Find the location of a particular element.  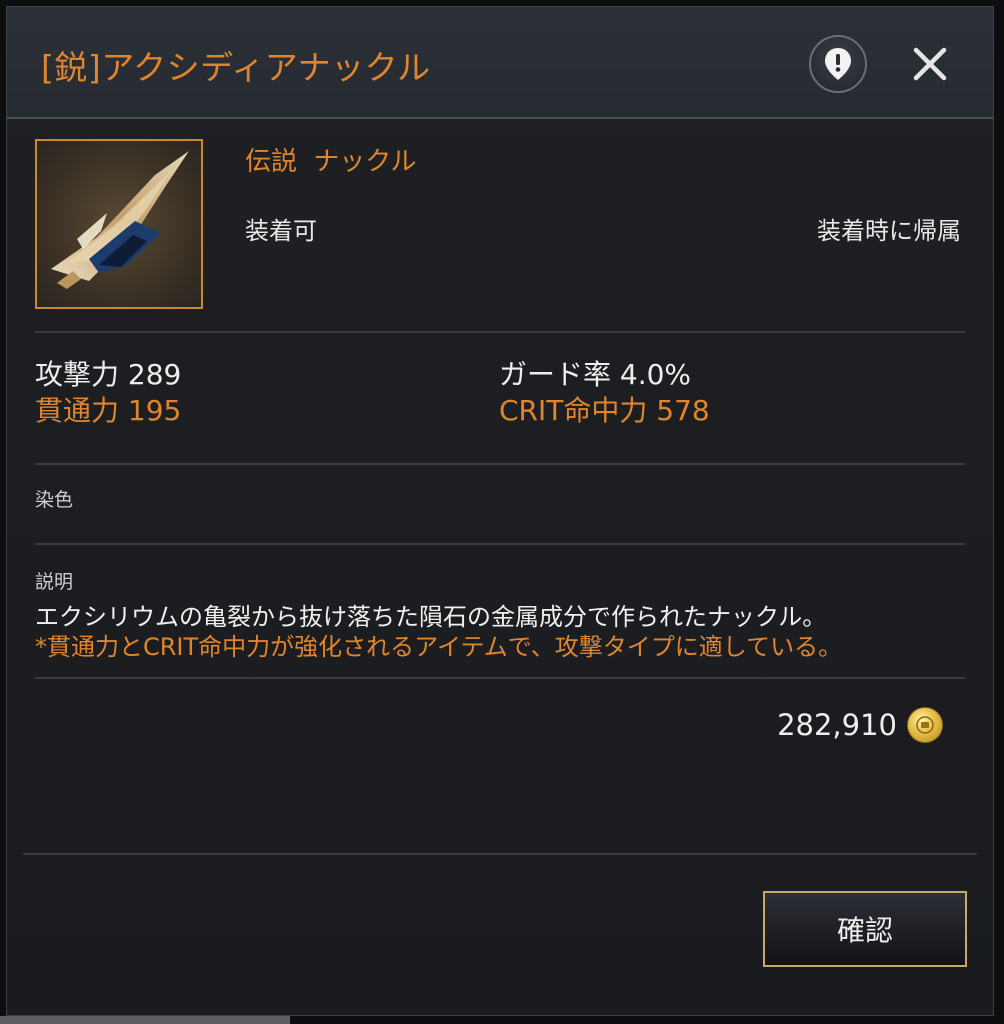

gold-coin-icon is located at coordinates (925, 725).